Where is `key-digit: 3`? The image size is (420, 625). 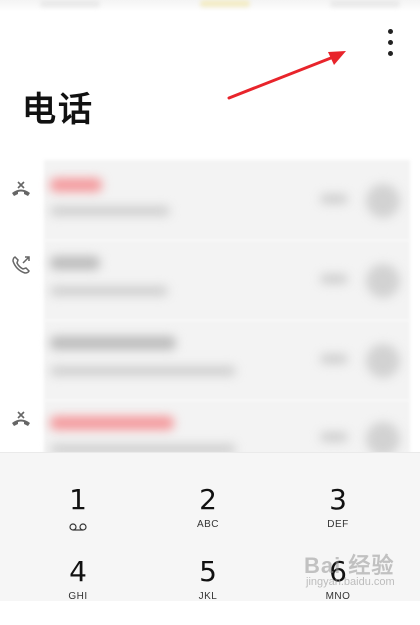
key-digit: 3 is located at coordinates (338, 499).